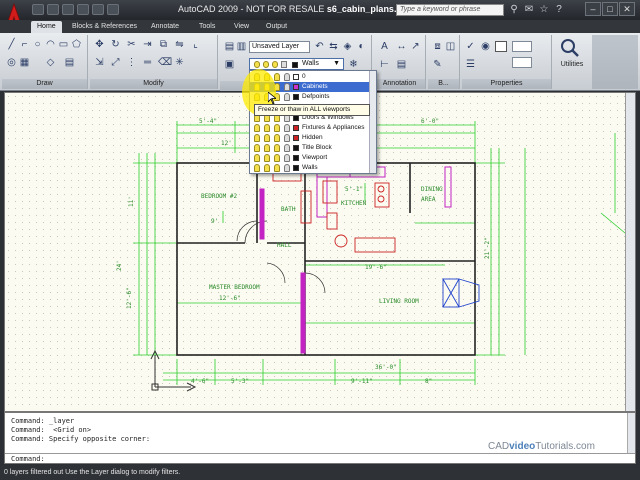 The image size is (640, 480). What do you see at coordinates (165, 27) in the screenshot?
I see `tab-annotate: Annotate` at bounding box center [165, 27].